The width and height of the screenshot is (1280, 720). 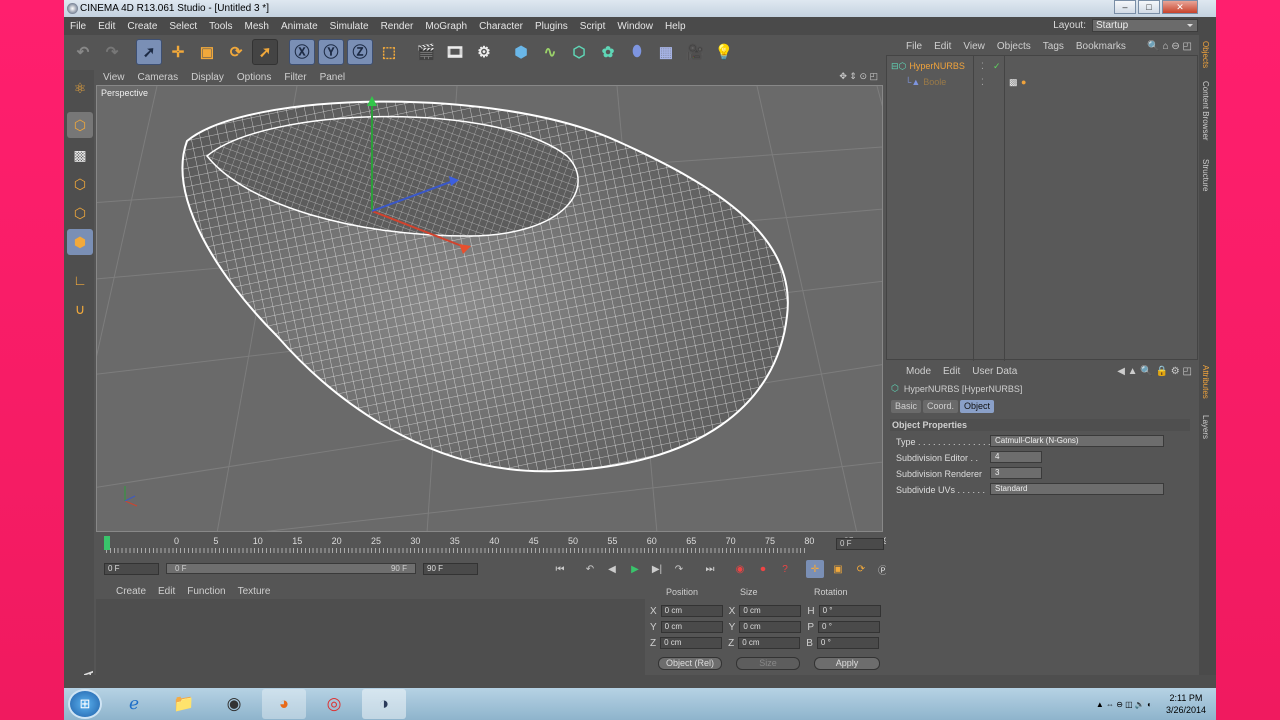 What do you see at coordinates (494, 545) in the screenshot?
I see `timeline-ruler: 051015202530354045505560657075808590 0 F` at bounding box center [494, 545].